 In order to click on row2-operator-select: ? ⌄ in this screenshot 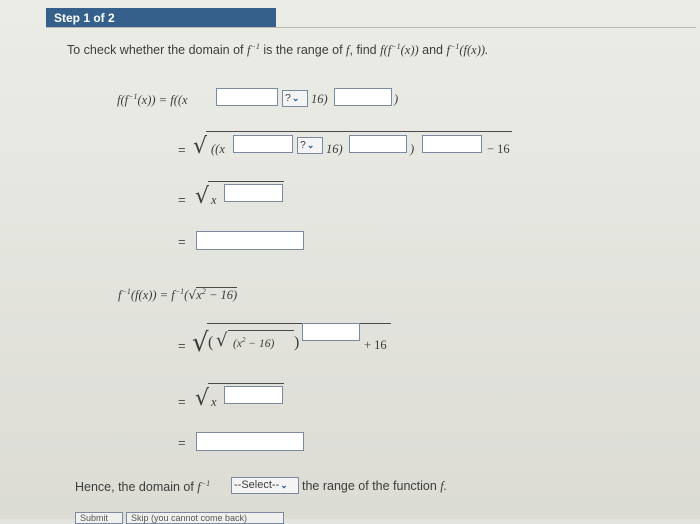, I will do `click(310, 145)`.